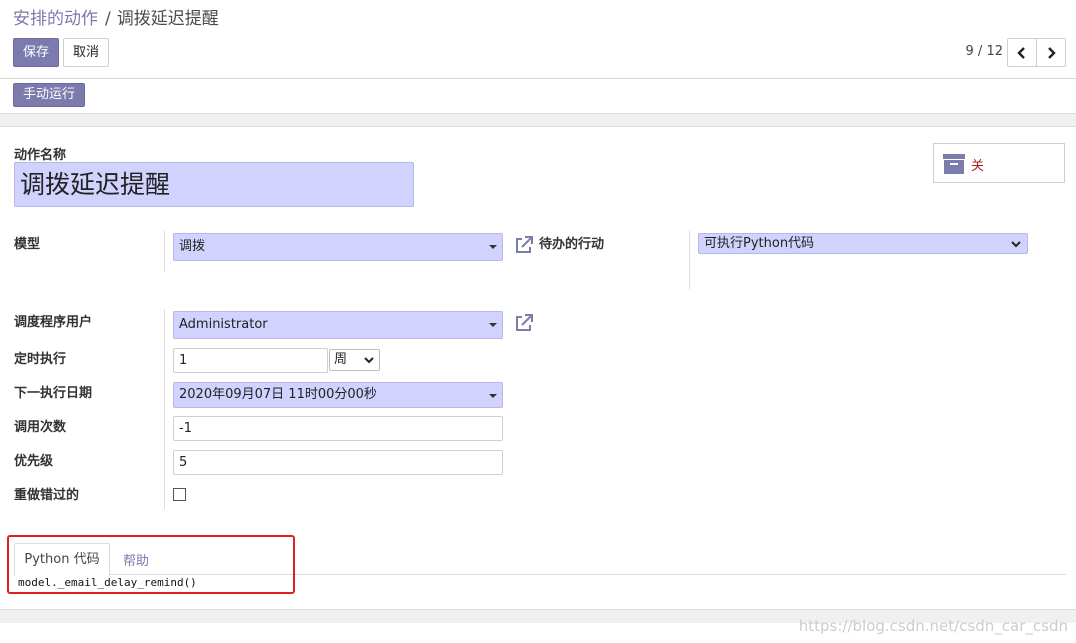 This screenshot has height=643, width=1076. Describe the element at coordinates (538, 39) in the screenshot. I see `control-panel: 安排的动作 / 调拨延迟提醒 保存 取消 9 / 12` at that location.